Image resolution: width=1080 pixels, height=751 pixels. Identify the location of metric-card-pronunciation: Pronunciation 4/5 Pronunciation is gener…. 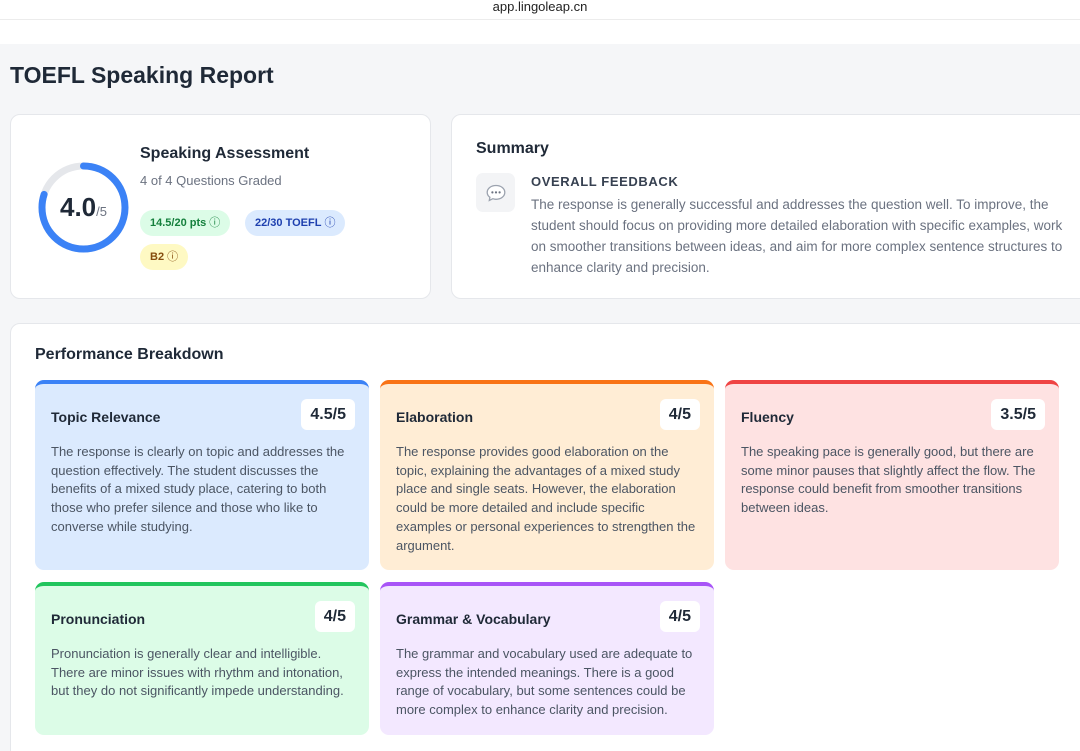
(202, 658).